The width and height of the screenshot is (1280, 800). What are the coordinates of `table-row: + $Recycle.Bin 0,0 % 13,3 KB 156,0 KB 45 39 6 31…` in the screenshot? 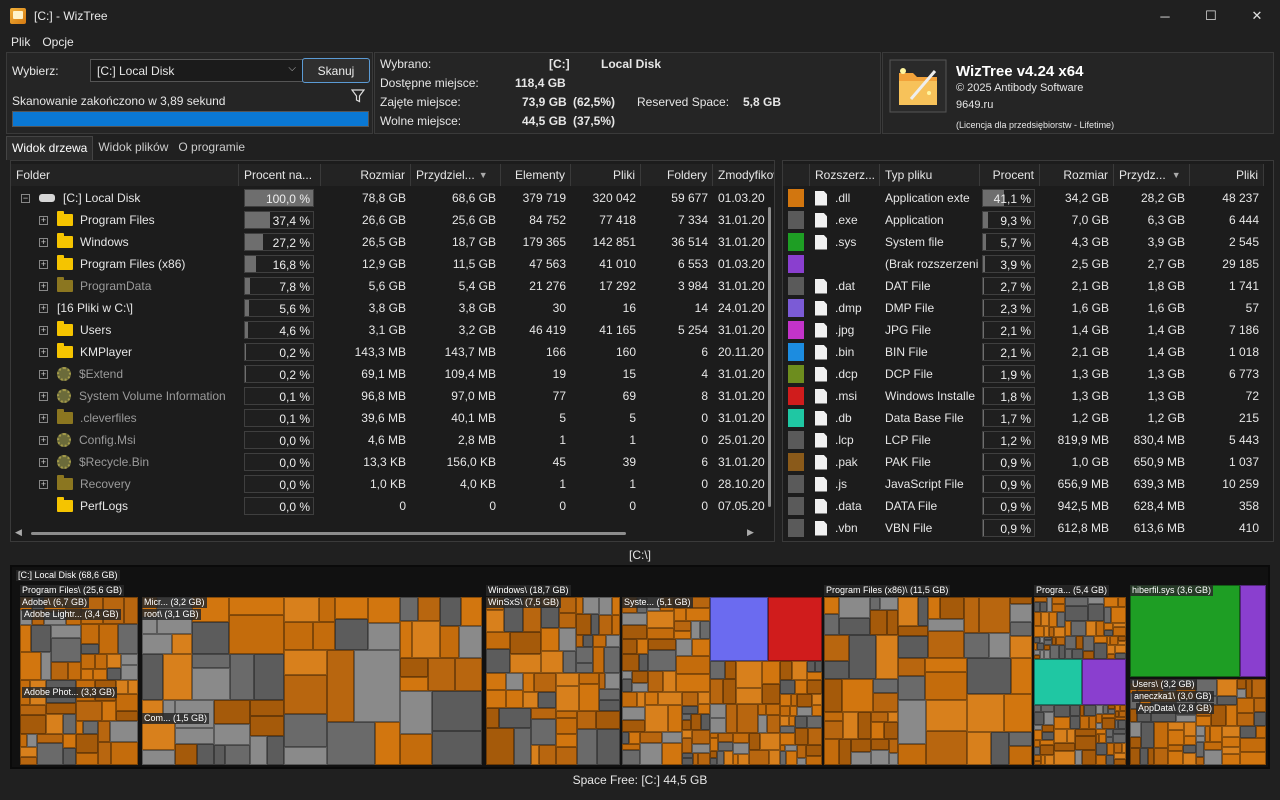 It's located at (392, 462).